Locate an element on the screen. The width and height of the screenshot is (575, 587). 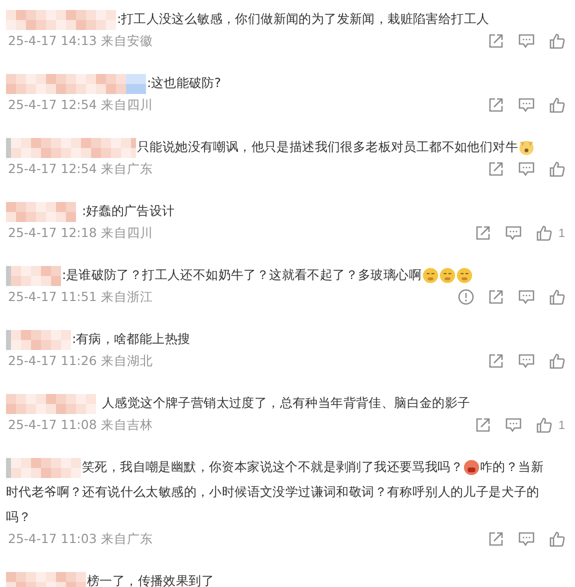
comment-meta: 25-4-17 12:54 来自四川 is located at coordinates (80, 105).